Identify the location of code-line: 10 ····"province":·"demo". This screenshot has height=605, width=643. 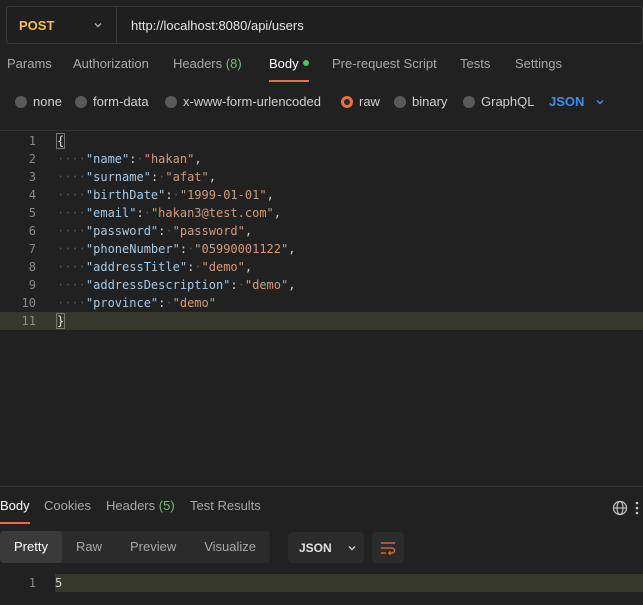
(321, 303).